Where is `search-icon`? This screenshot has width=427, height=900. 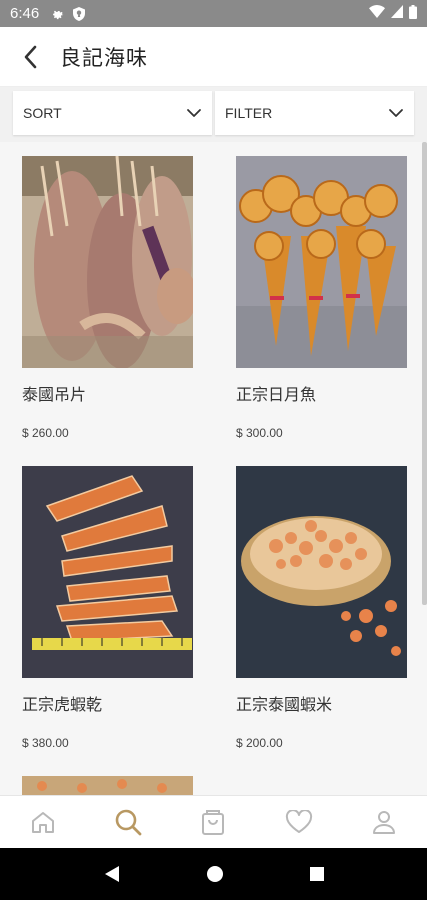 search-icon is located at coordinates (128, 822).